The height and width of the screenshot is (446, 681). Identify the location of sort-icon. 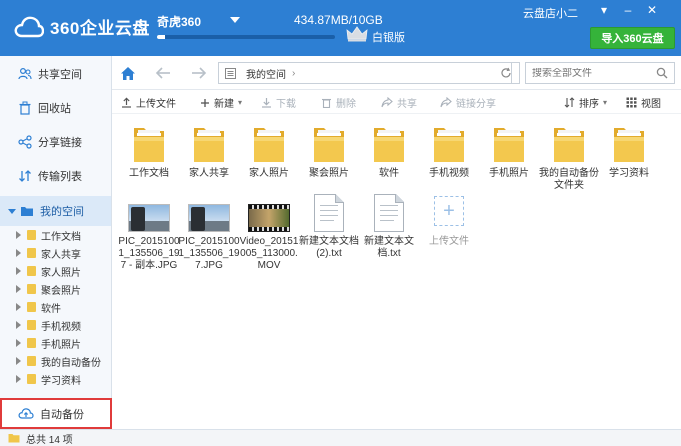
(569, 102).